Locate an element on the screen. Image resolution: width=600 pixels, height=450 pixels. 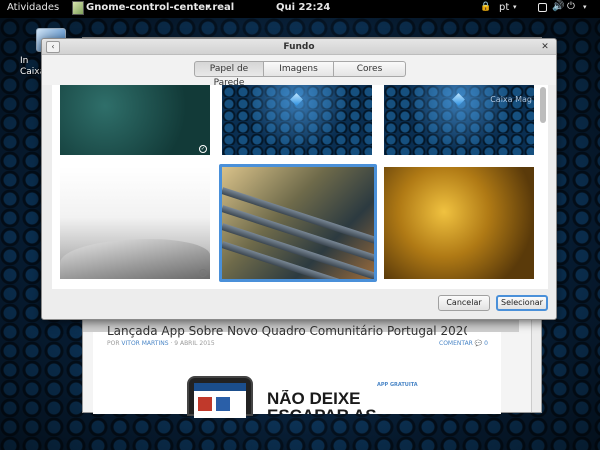
wallpaper-thumb: Caixa Mag is located at coordinates (459, 120).